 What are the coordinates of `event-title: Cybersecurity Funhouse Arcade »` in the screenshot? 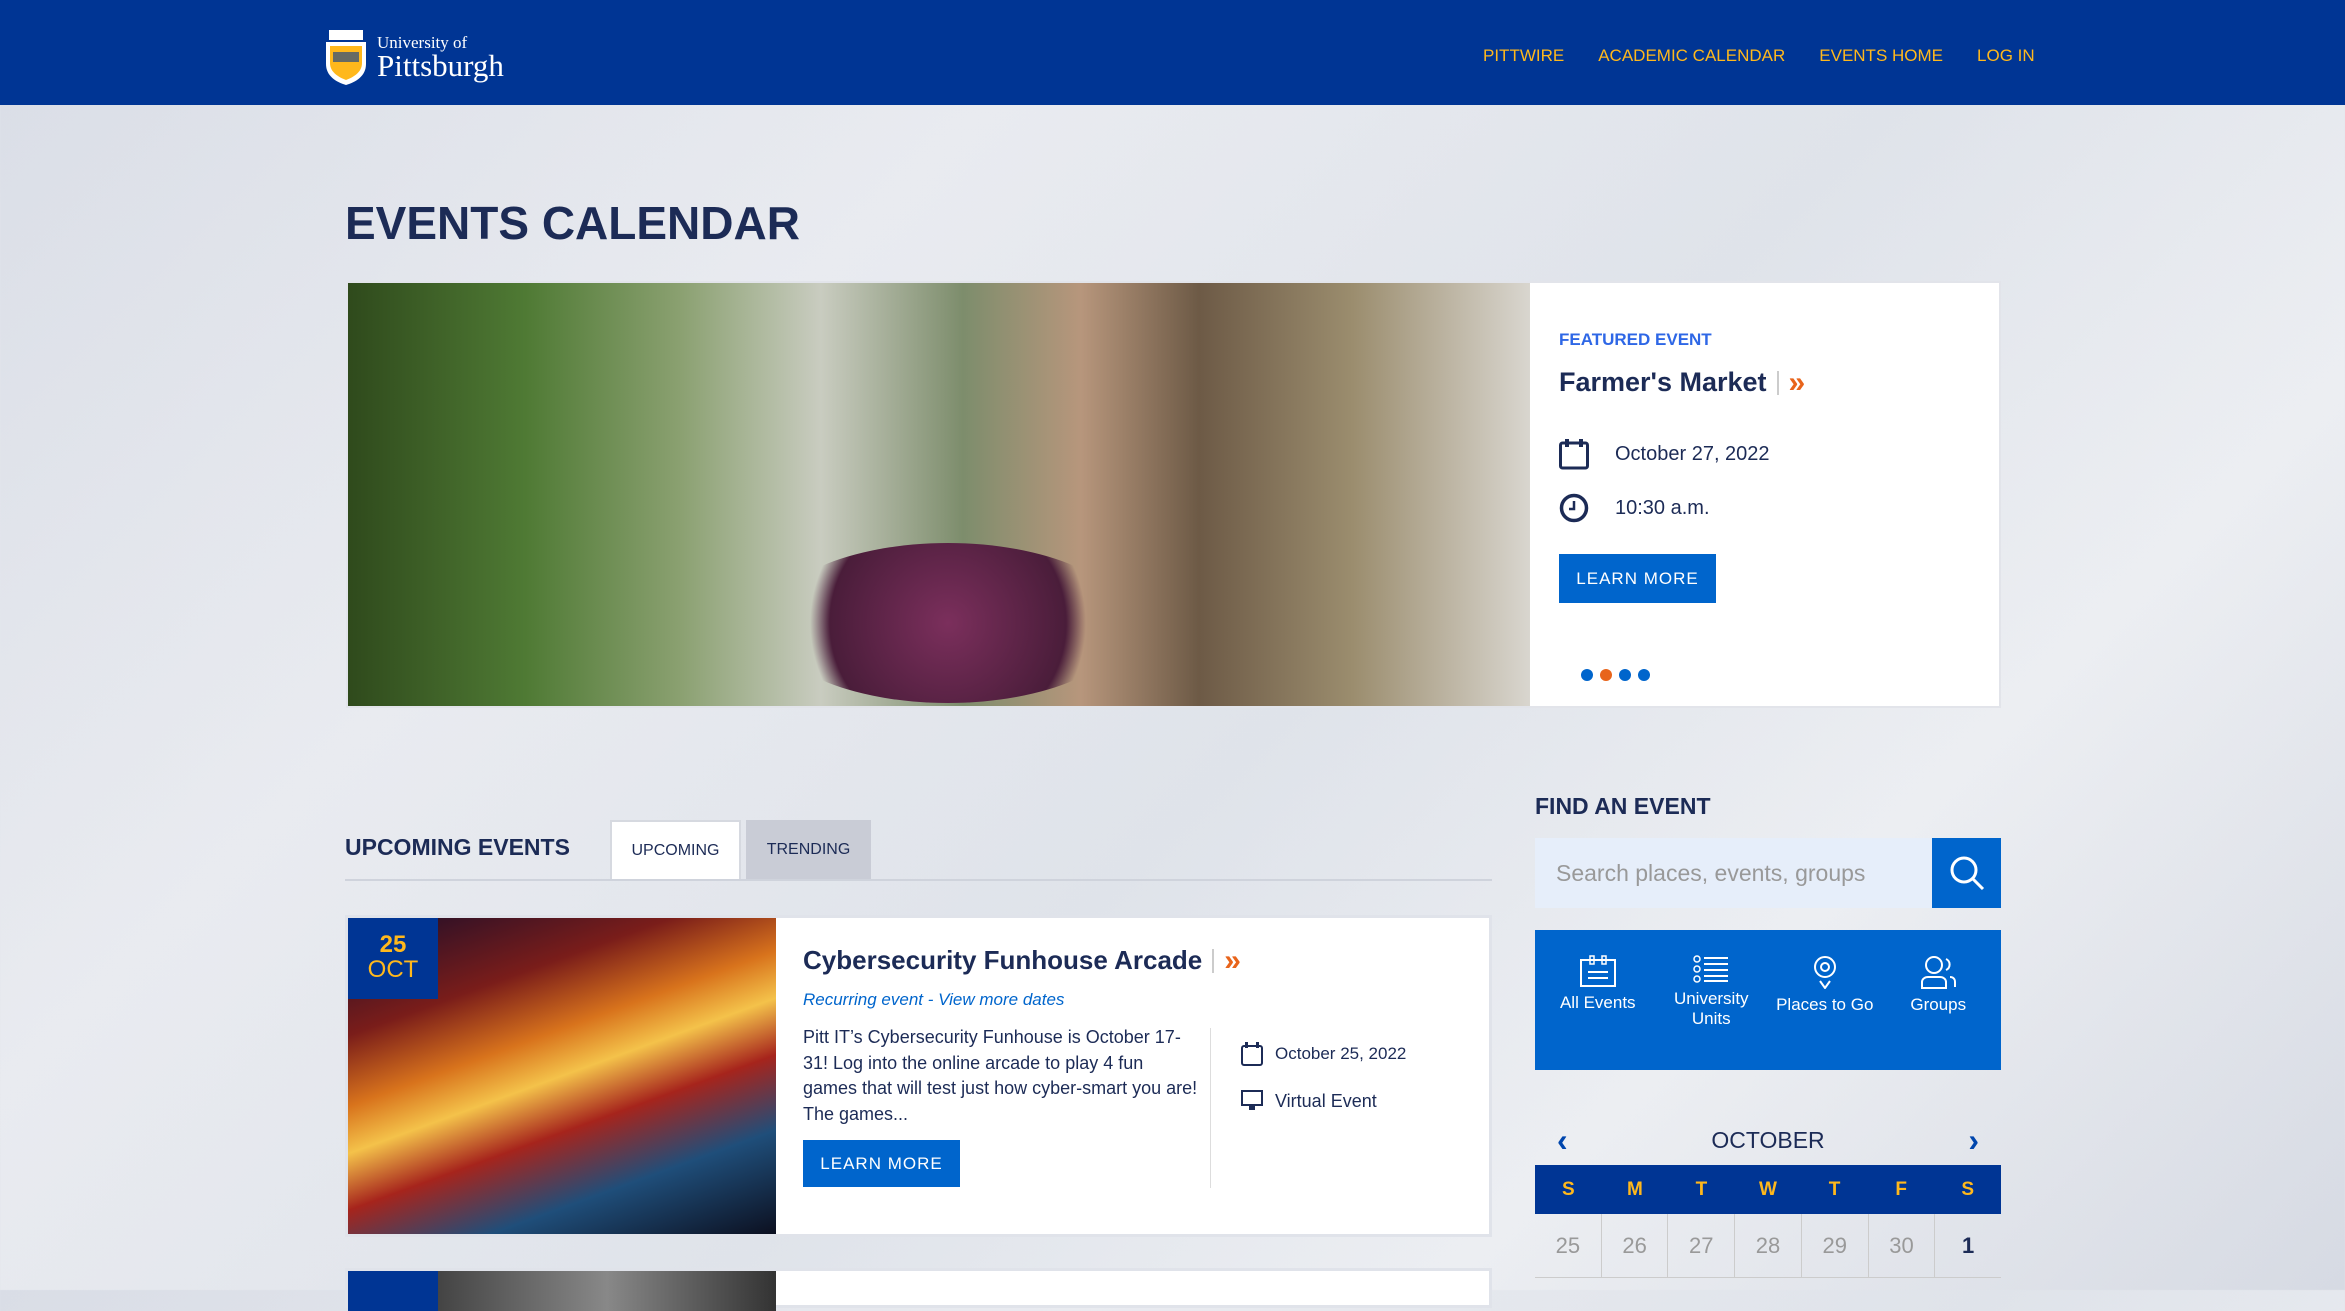 It's located at (1022, 960).